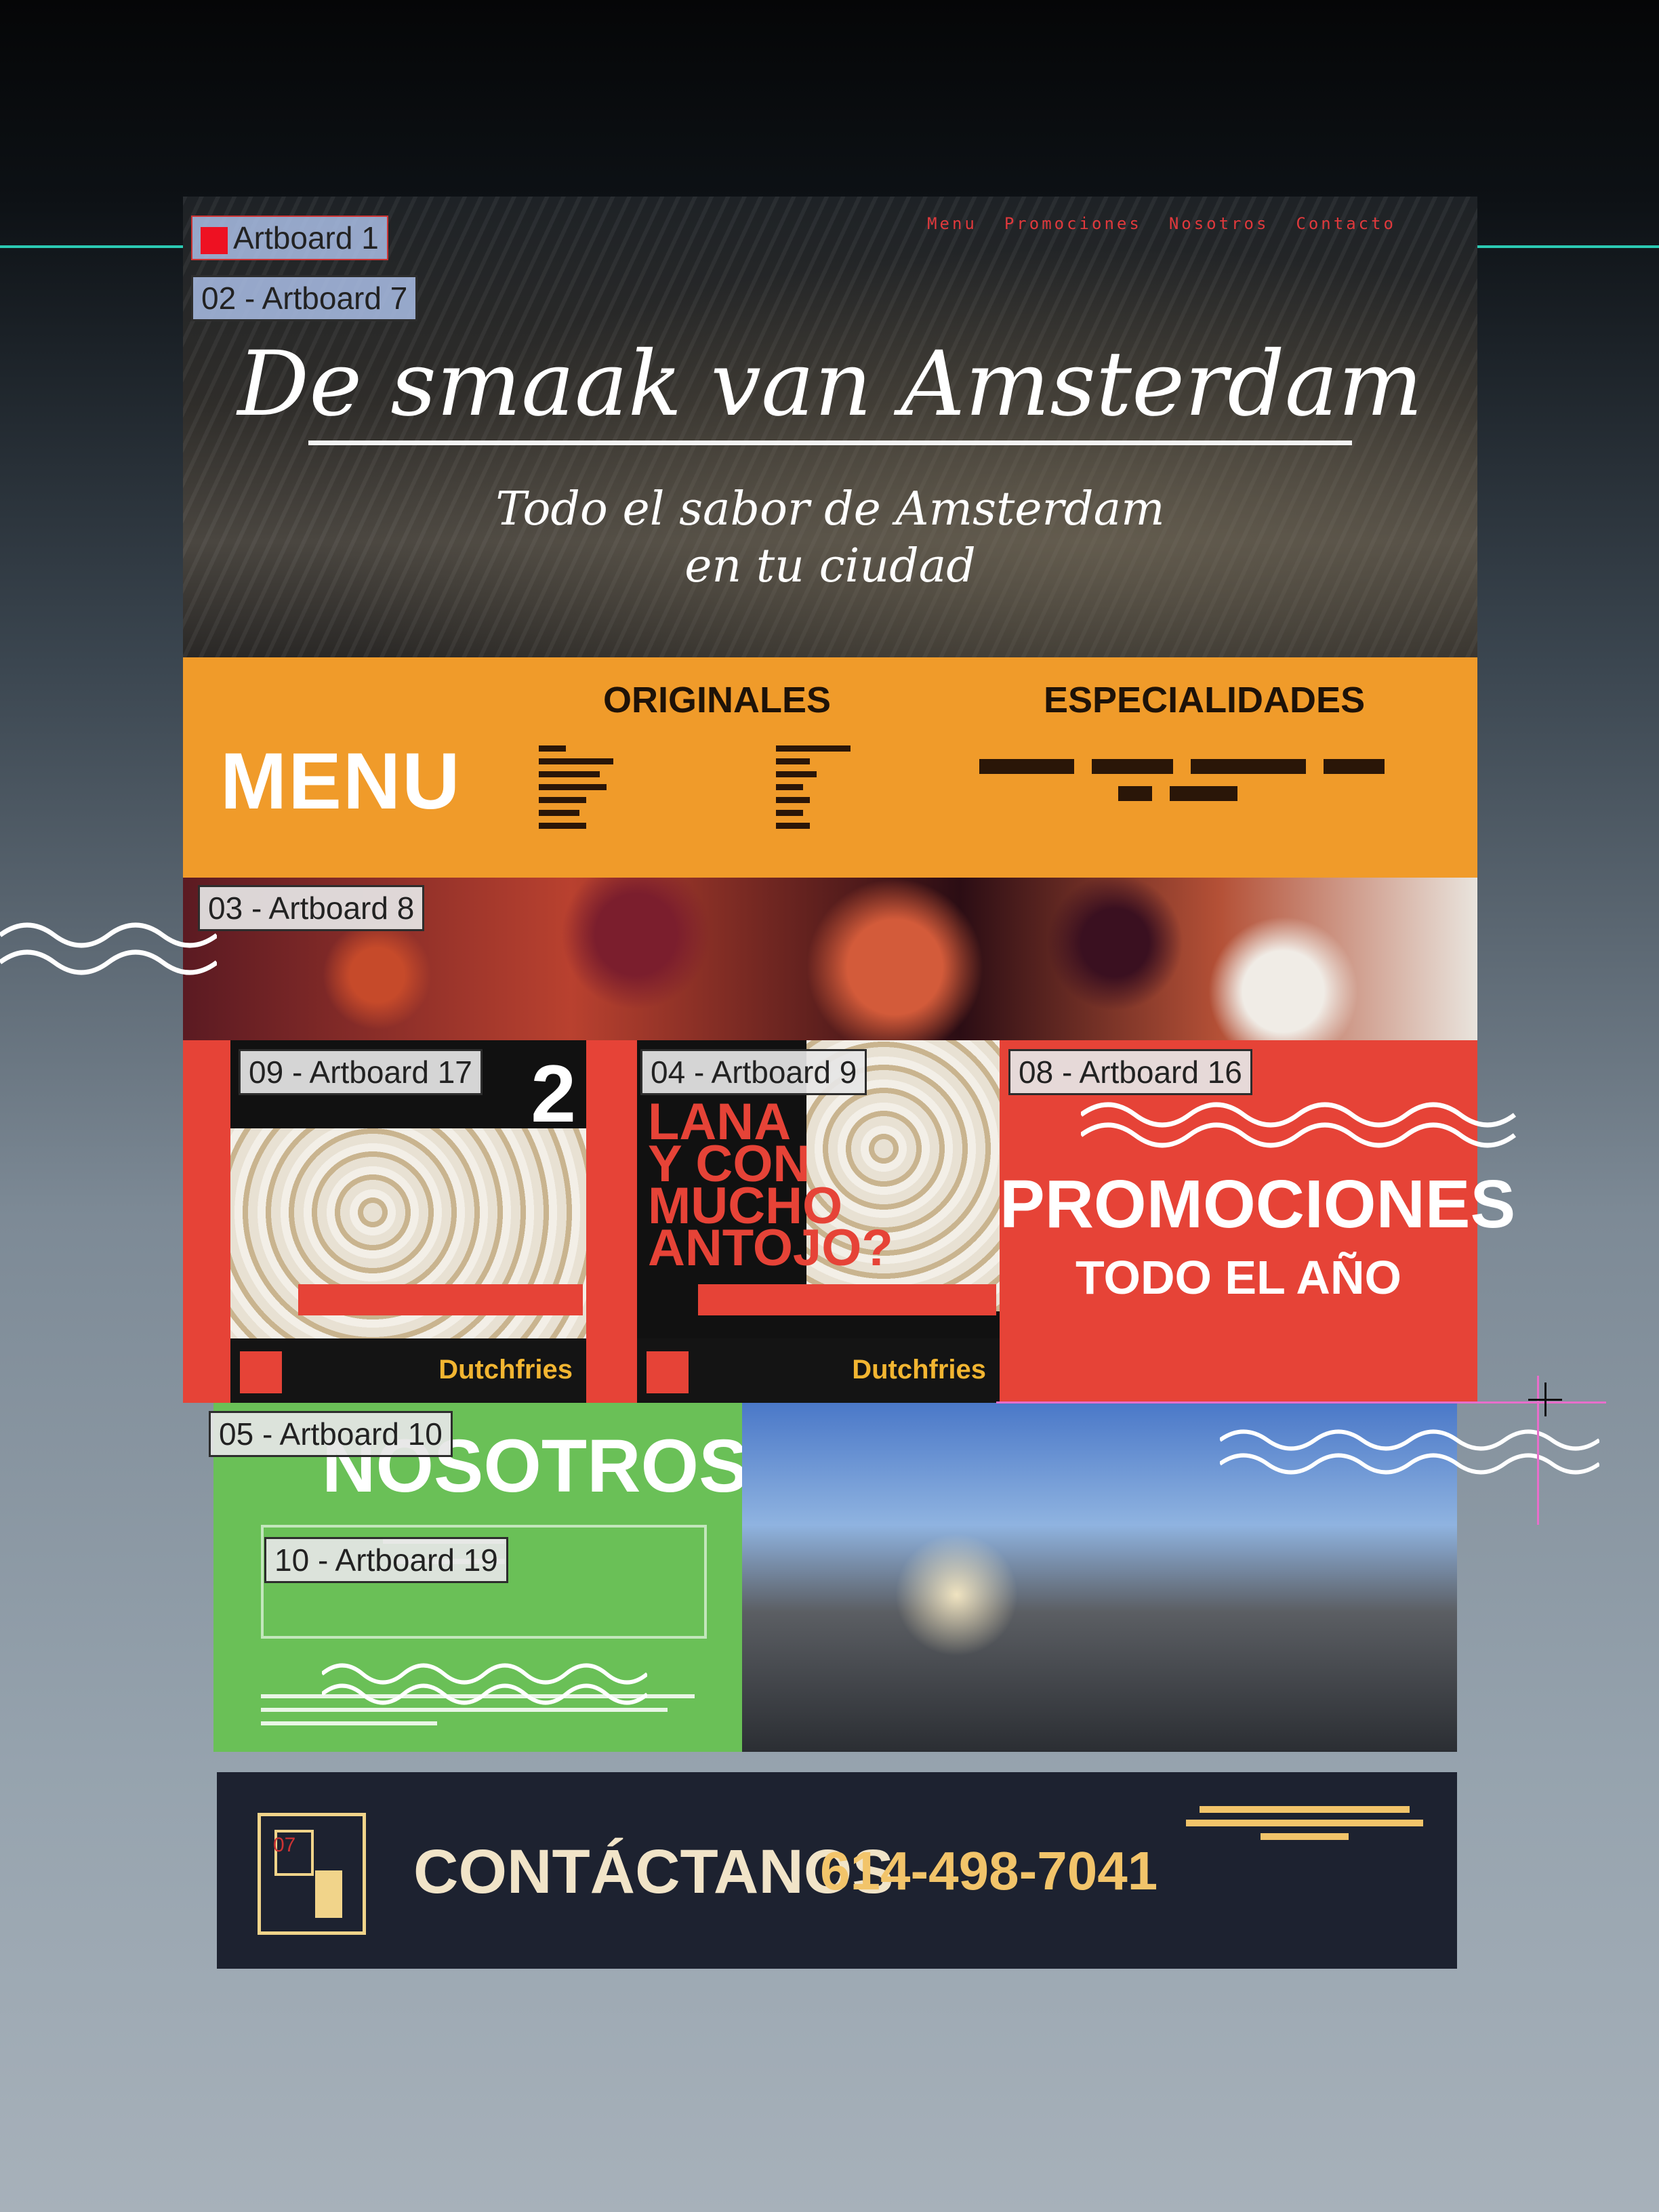  I want to click on artboard-label-16: 08 - Artboard 16, so click(1130, 1072).